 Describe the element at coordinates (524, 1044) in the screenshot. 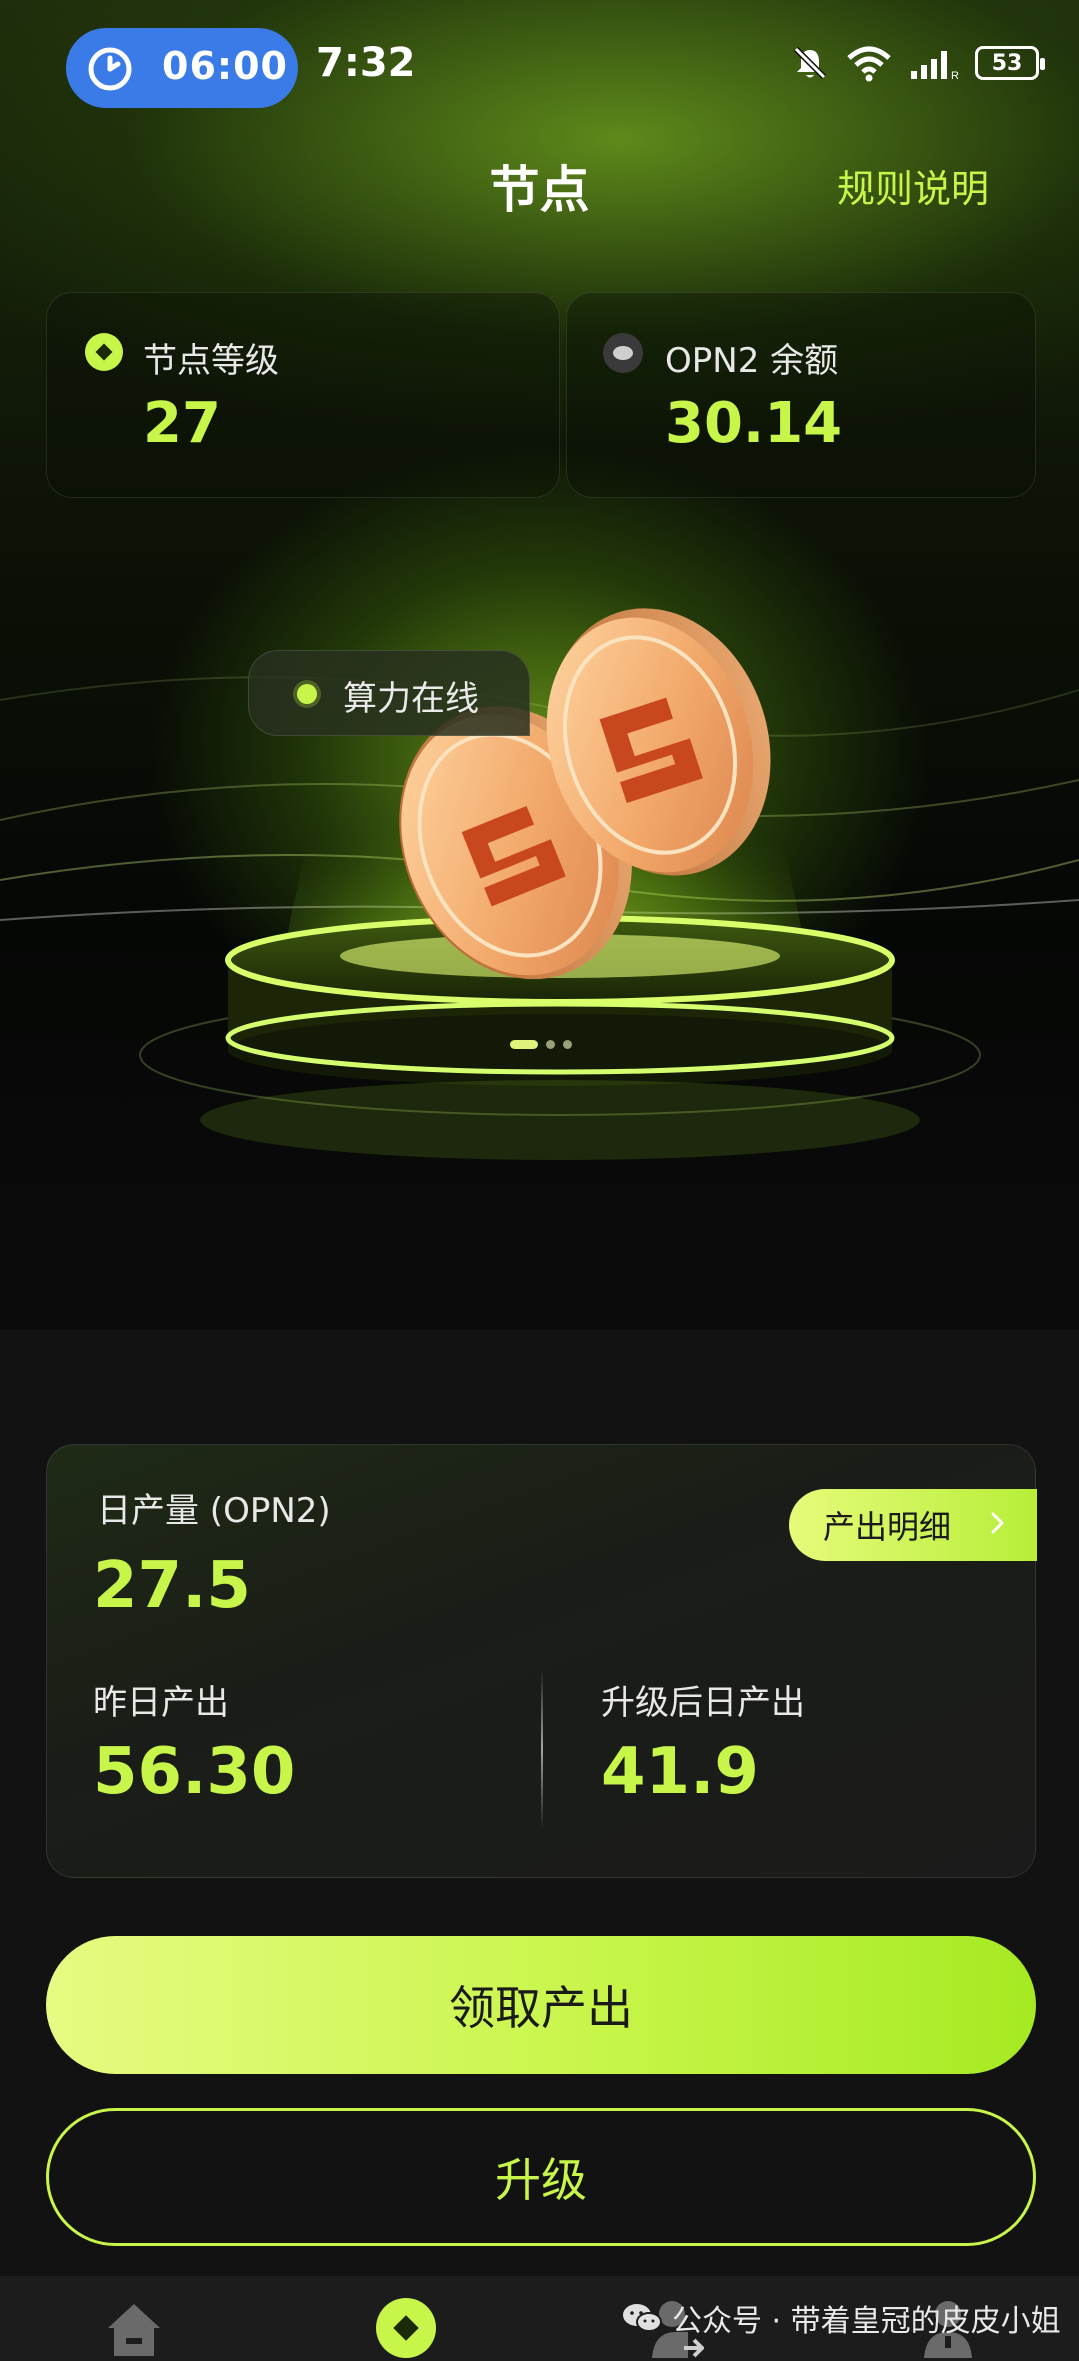

I see `carousel-dot-active` at that location.